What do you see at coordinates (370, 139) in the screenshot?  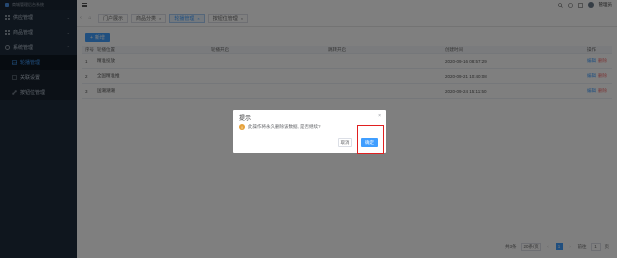 I see `highlight-box` at bounding box center [370, 139].